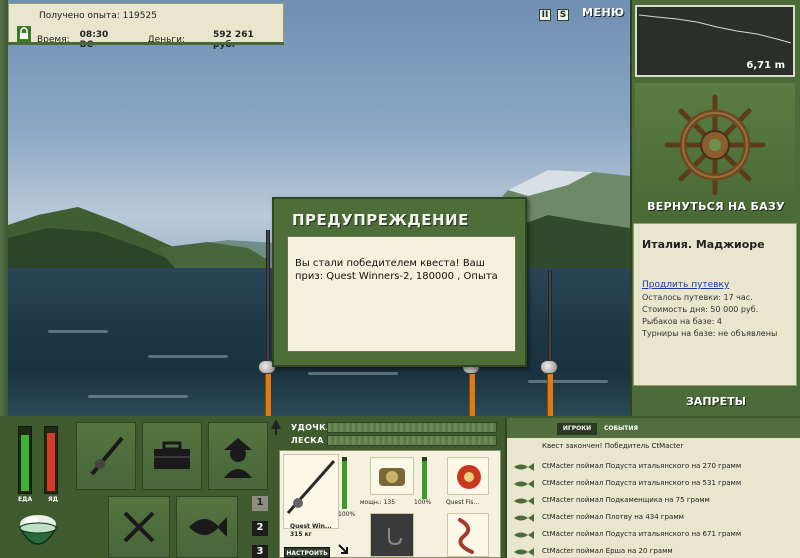 The image size is (800, 558). I want to click on fishing-rod-icon, so click(107, 456).